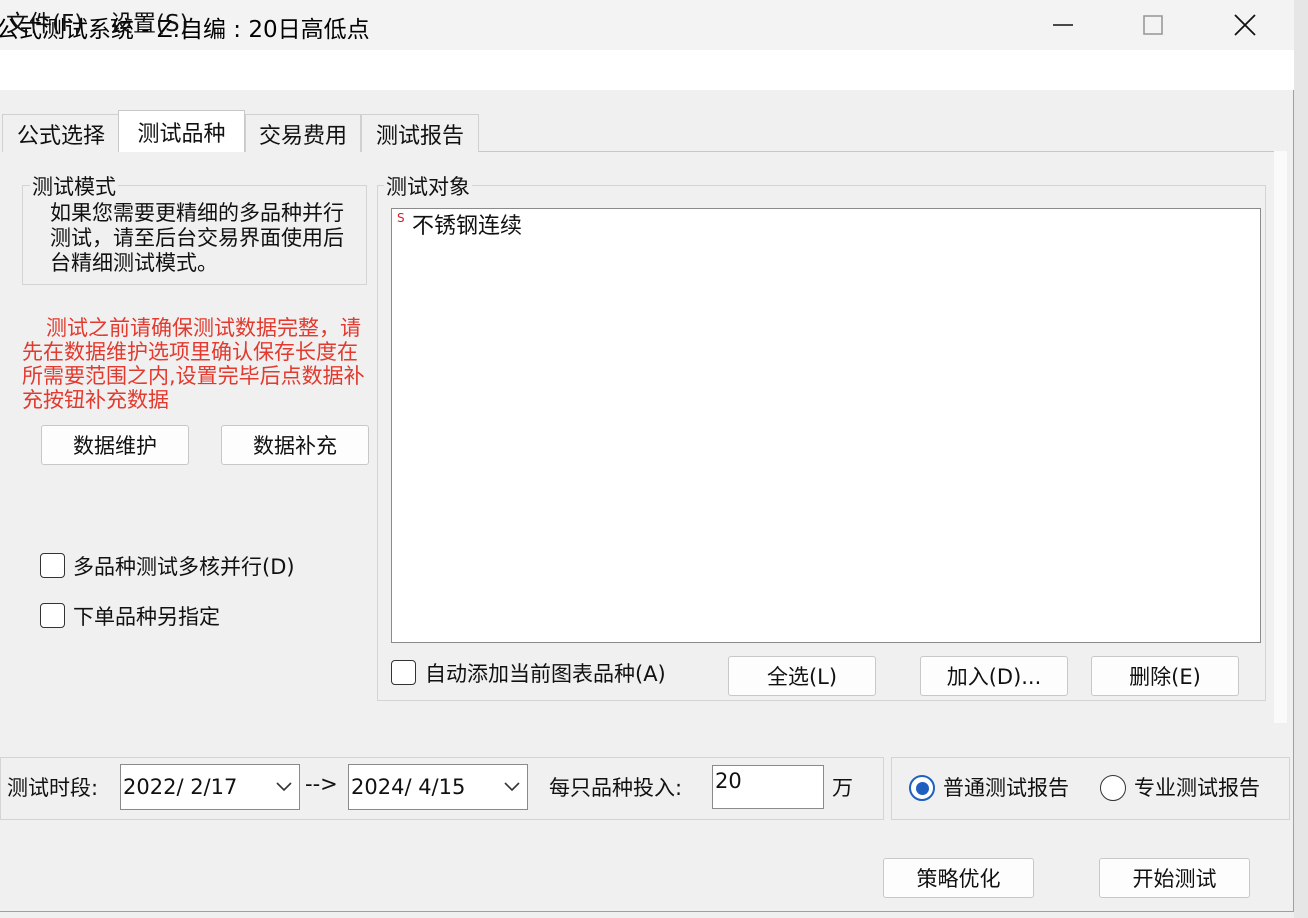 Image resolution: width=1308 pixels, height=918 pixels. What do you see at coordinates (1197, 787) in the screenshot?
I see `pro-report-label: 专业测试报告` at bounding box center [1197, 787].